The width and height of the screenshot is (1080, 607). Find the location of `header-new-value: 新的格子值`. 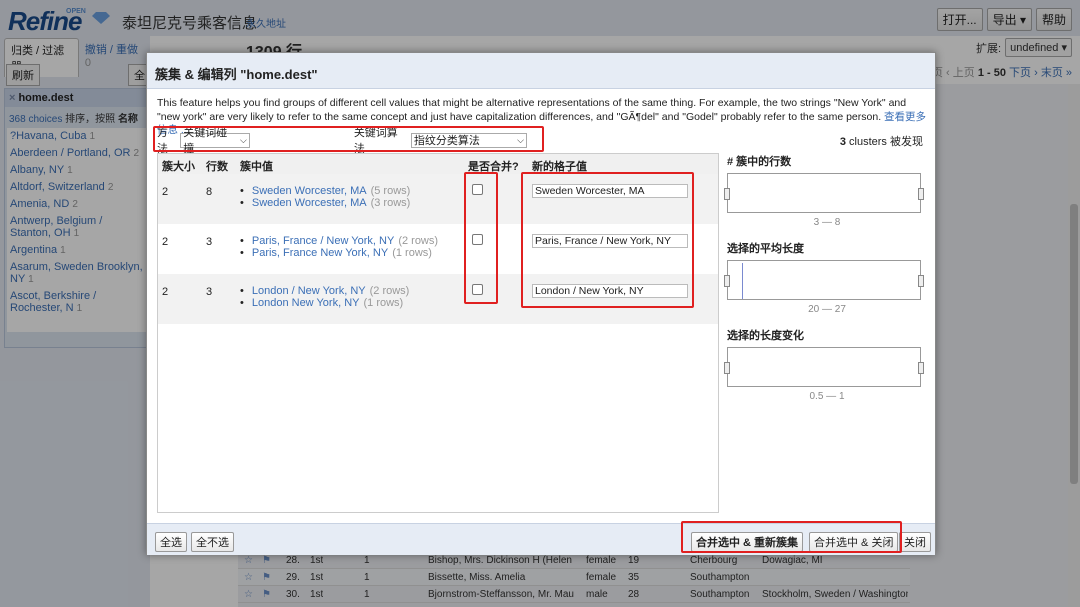

header-new-value: 新的格子值 is located at coordinates (559, 167).